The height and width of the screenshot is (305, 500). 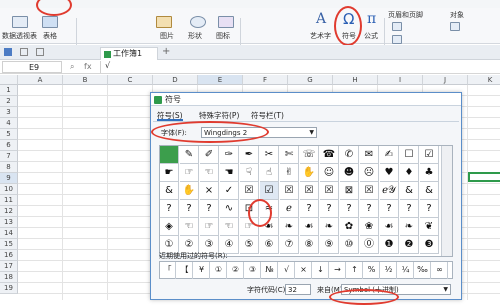 What do you see at coordinates (9, 233) in the screenshot?
I see `row-header: 14` at bounding box center [9, 233].